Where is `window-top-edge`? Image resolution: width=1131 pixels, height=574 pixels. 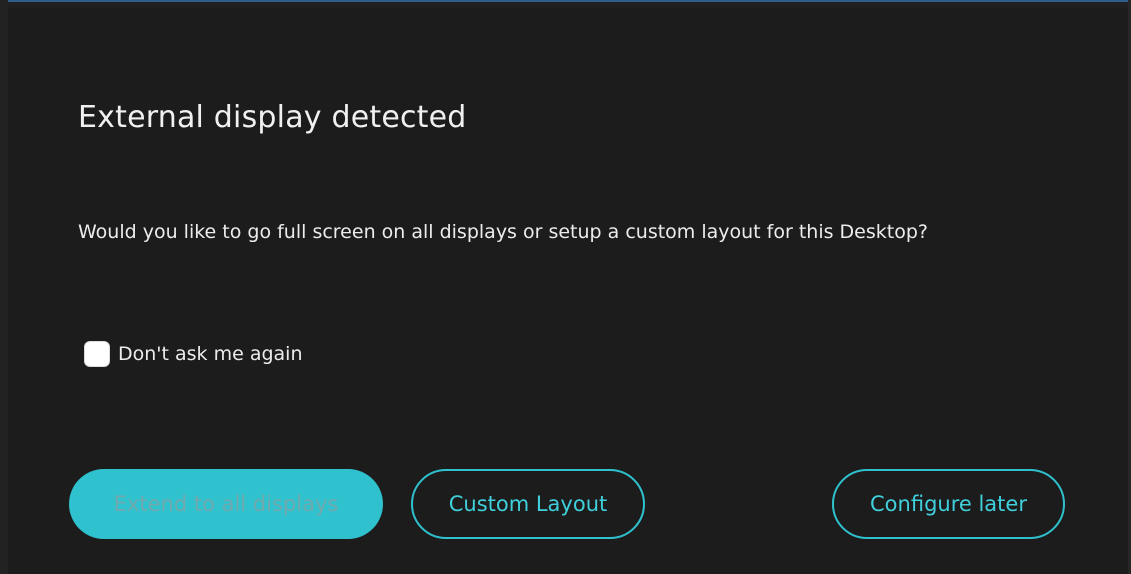 window-top-edge is located at coordinates (565, 4).